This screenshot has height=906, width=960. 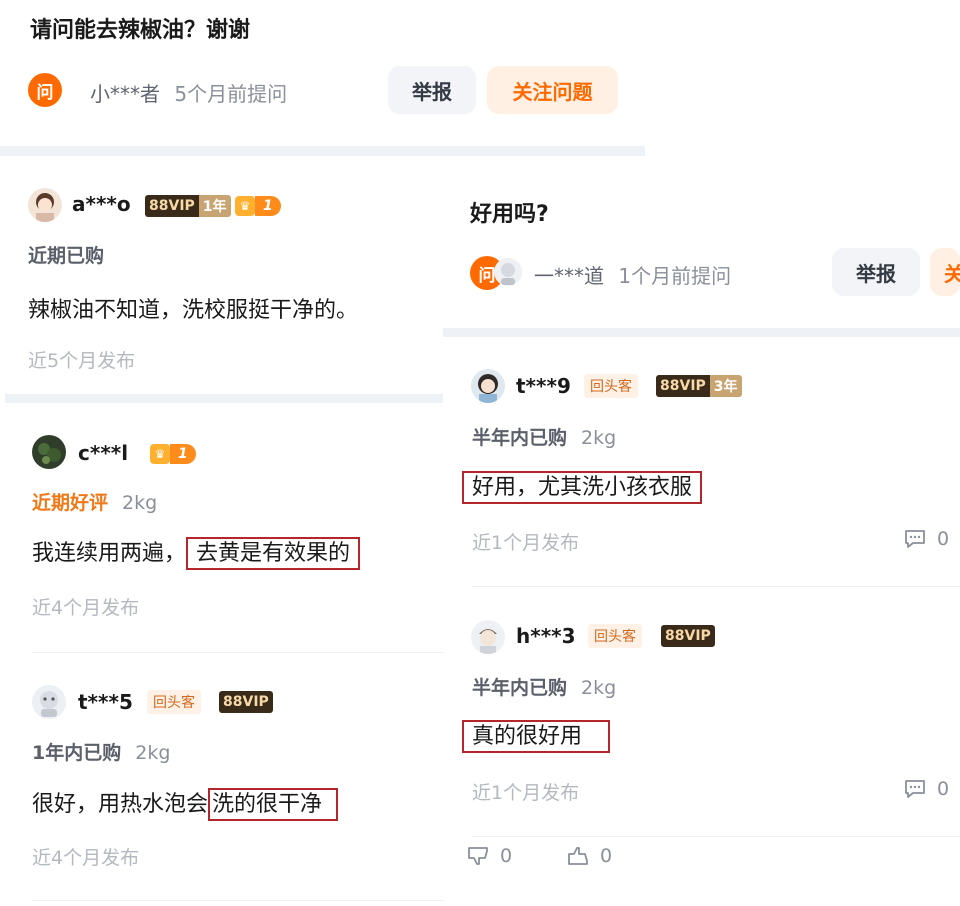 I want to click on dislike-button: 0, so click(x=489, y=856).